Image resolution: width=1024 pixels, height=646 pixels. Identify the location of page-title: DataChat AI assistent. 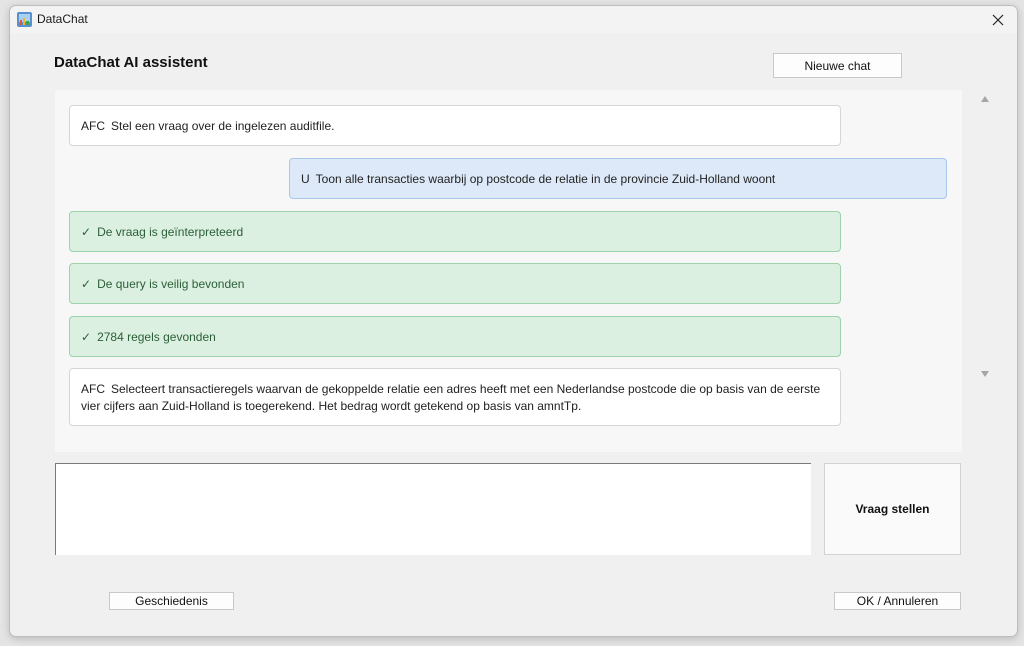
(131, 62).